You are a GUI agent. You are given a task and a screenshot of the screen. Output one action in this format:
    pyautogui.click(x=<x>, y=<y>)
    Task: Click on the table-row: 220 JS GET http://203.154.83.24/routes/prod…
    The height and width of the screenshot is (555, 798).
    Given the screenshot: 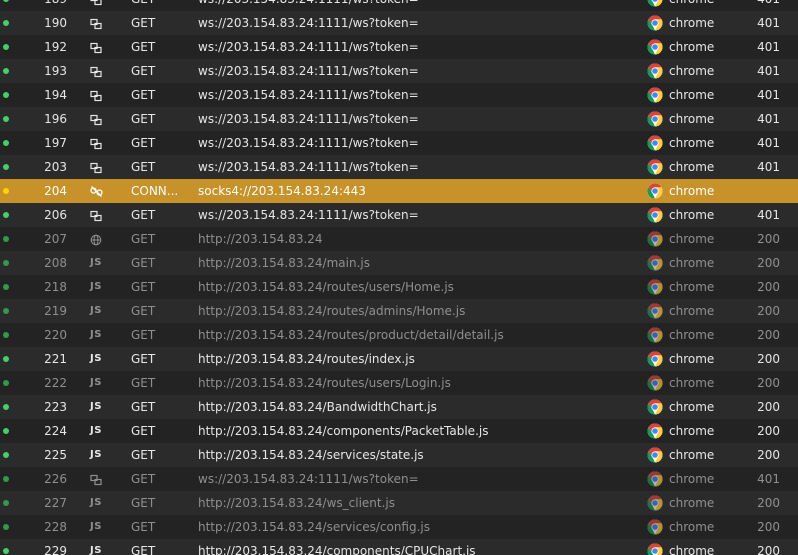 What is the action you would take?
    pyautogui.click(x=399, y=335)
    